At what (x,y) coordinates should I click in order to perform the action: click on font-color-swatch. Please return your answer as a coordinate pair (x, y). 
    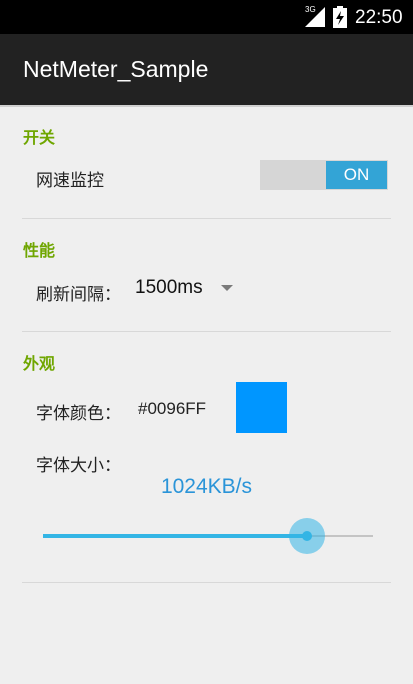
    Looking at the image, I should click on (261, 407).